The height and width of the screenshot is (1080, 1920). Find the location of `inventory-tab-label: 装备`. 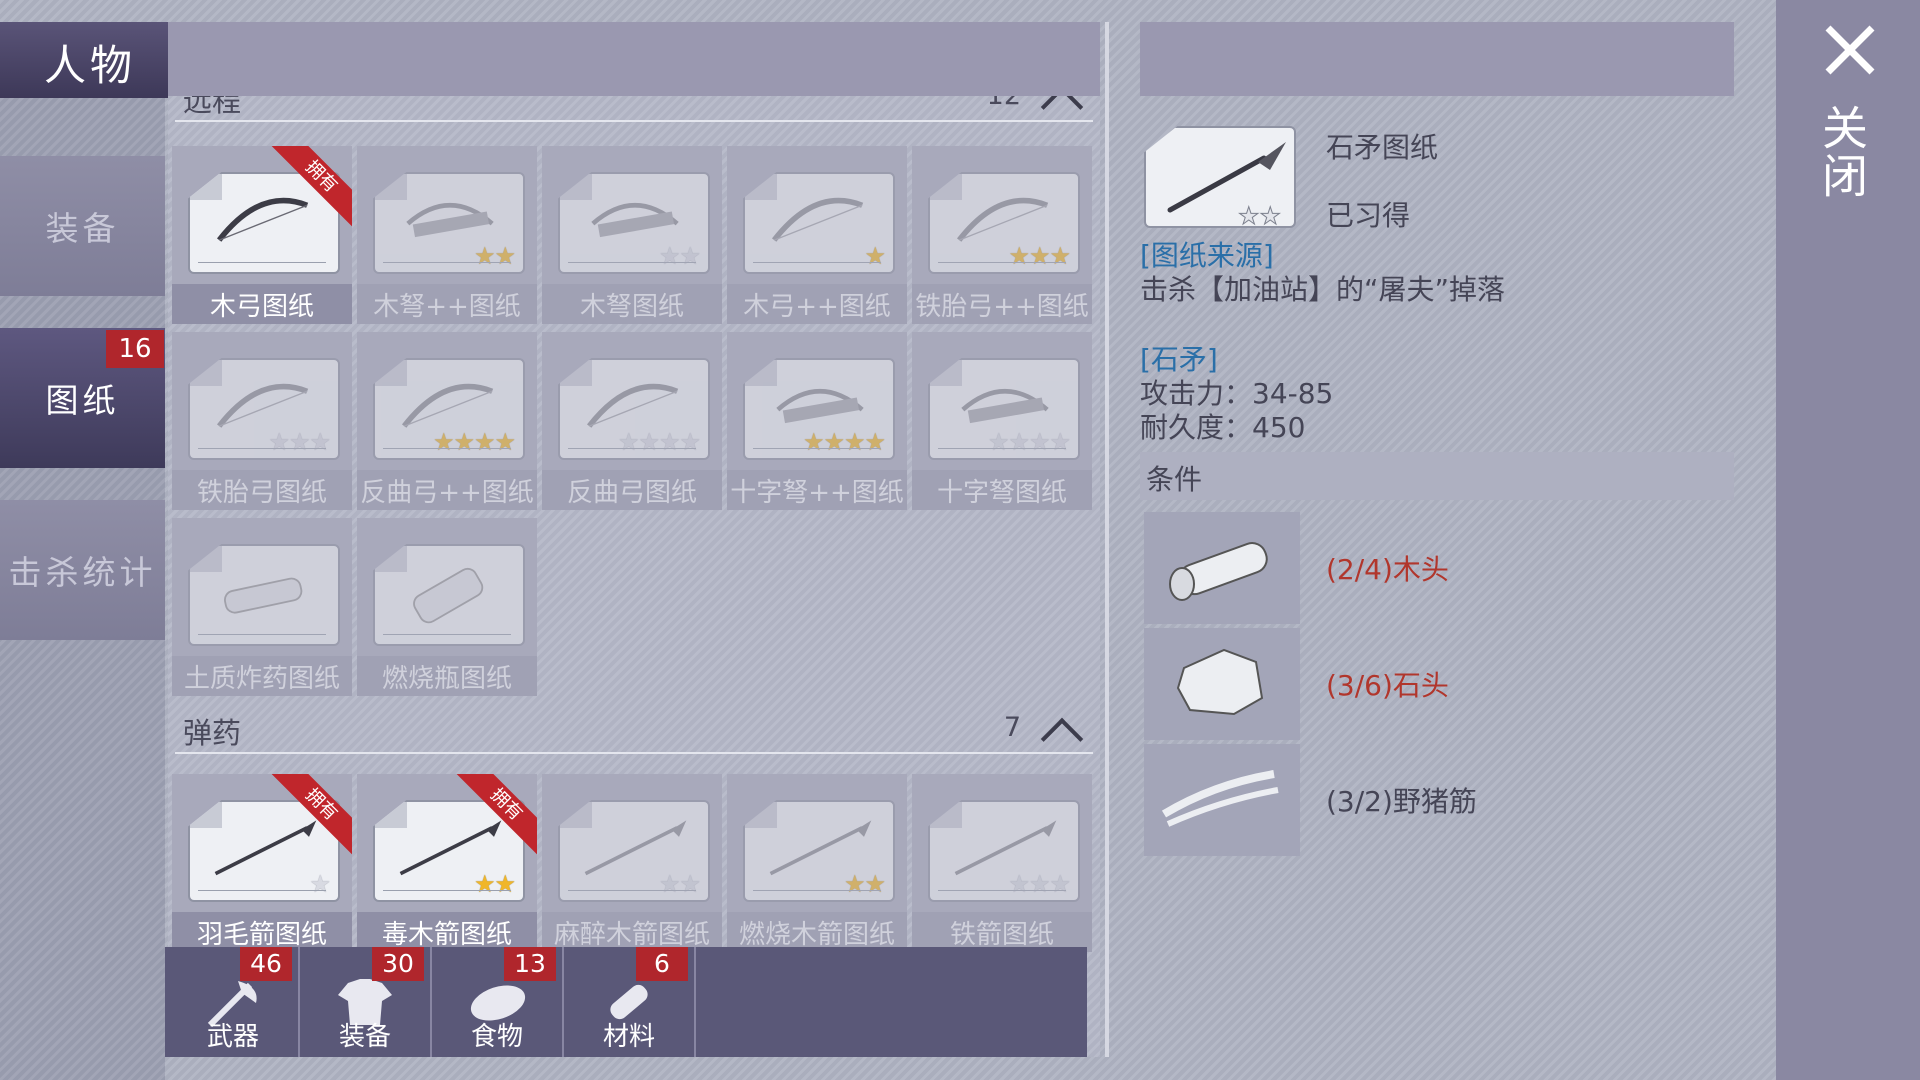

inventory-tab-label: 装备 is located at coordinates (364, 1037).